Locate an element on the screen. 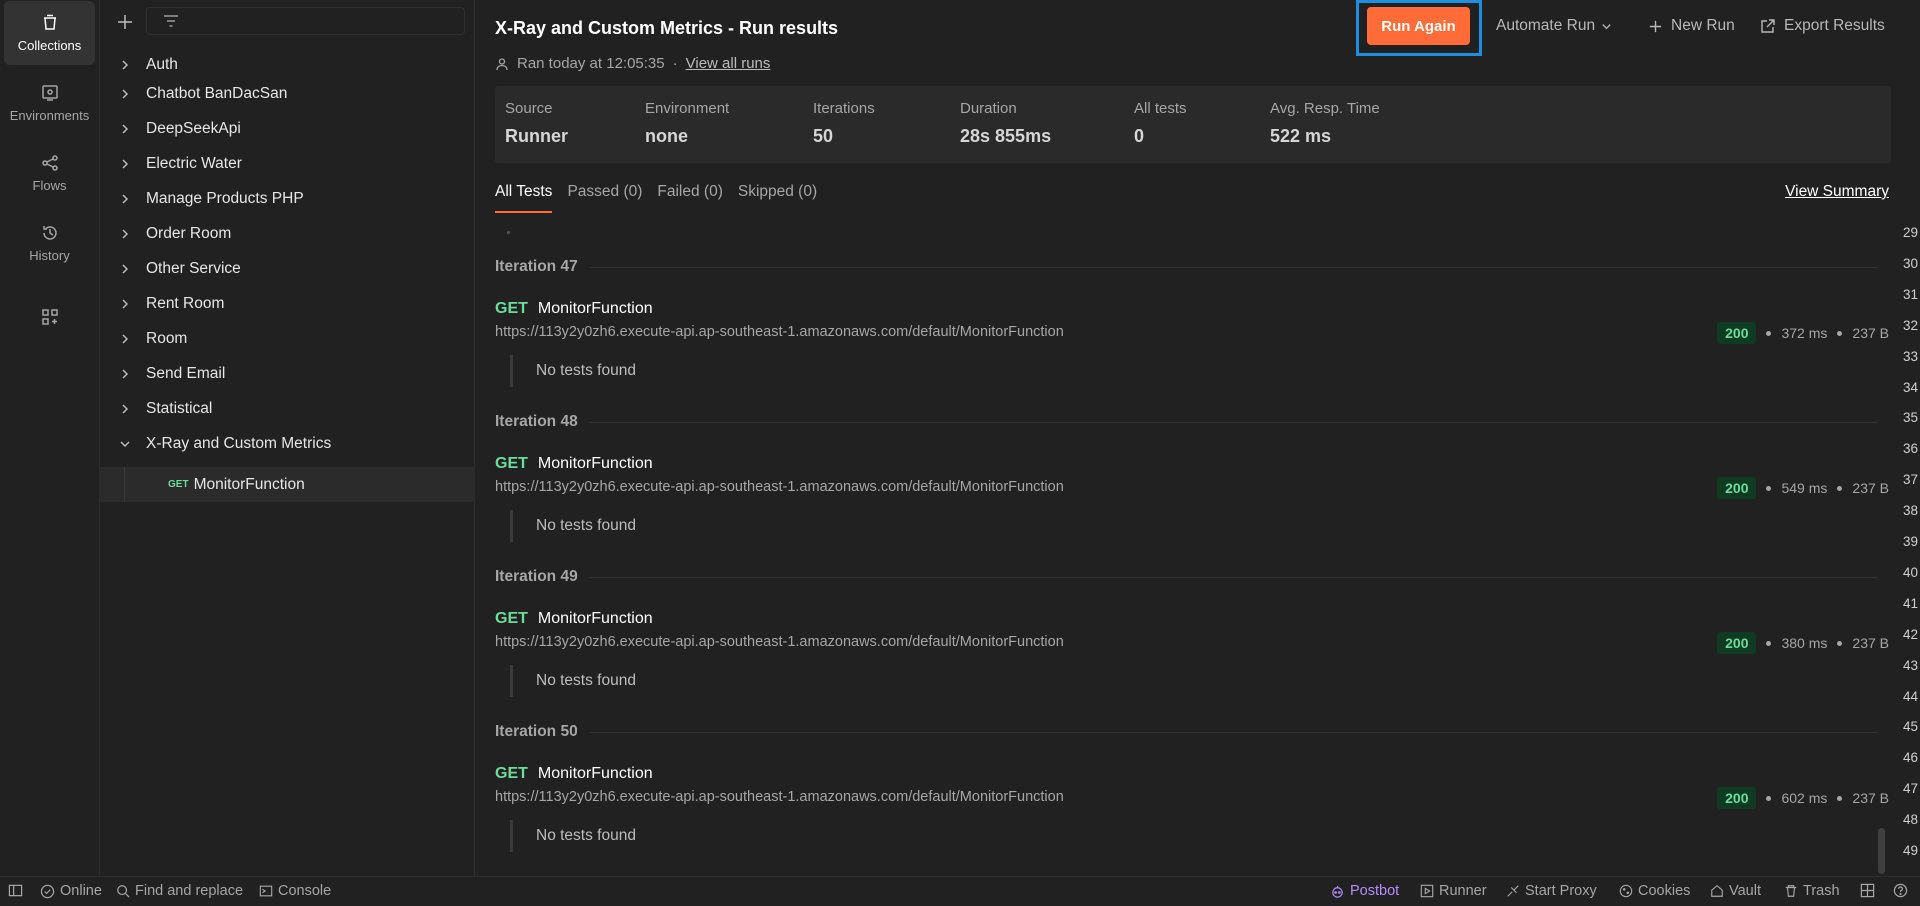 The image size is (1920, 906). person-icon is located at coordinates (502, 64).